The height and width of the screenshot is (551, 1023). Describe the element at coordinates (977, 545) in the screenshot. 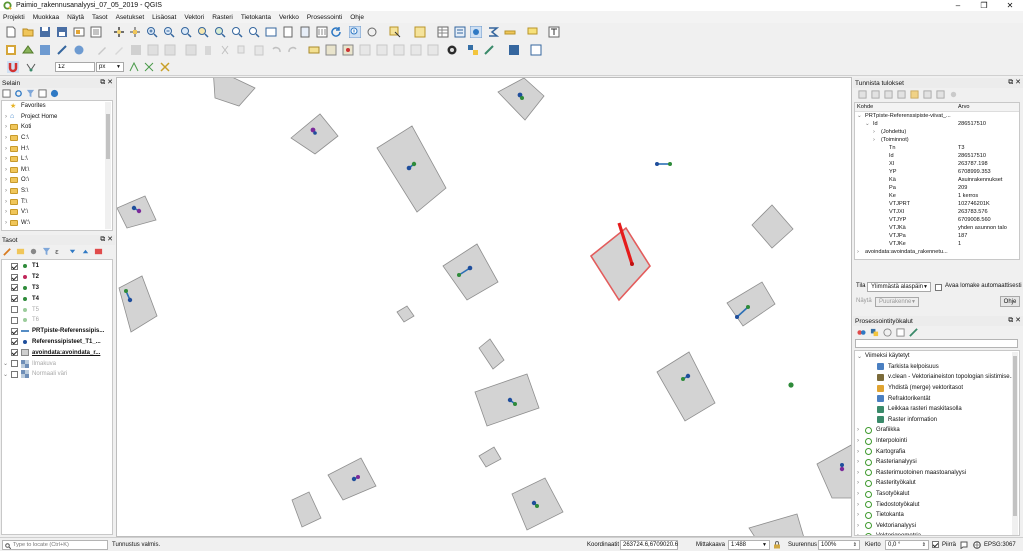

I see `crs-globe-icon` at that location.